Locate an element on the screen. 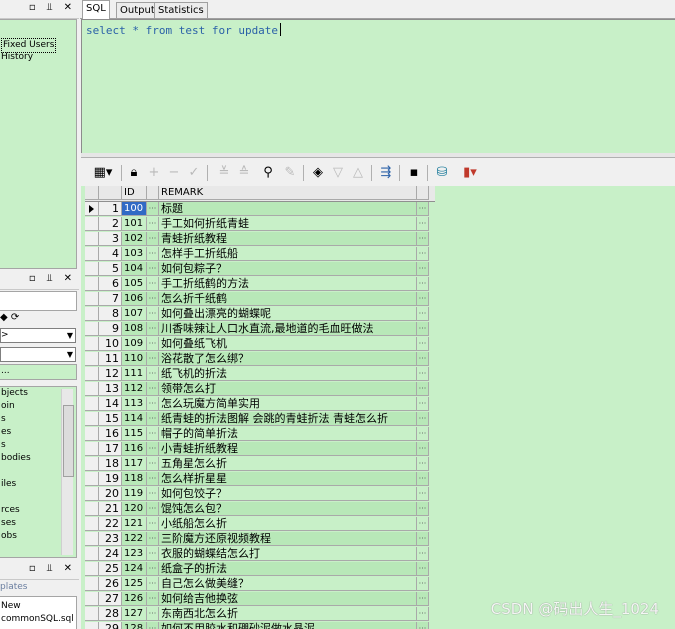 This screenshot has height=629, width=675. cell-remark: 三阶魔方还原视频教程 is located at coordinates (288, 539).